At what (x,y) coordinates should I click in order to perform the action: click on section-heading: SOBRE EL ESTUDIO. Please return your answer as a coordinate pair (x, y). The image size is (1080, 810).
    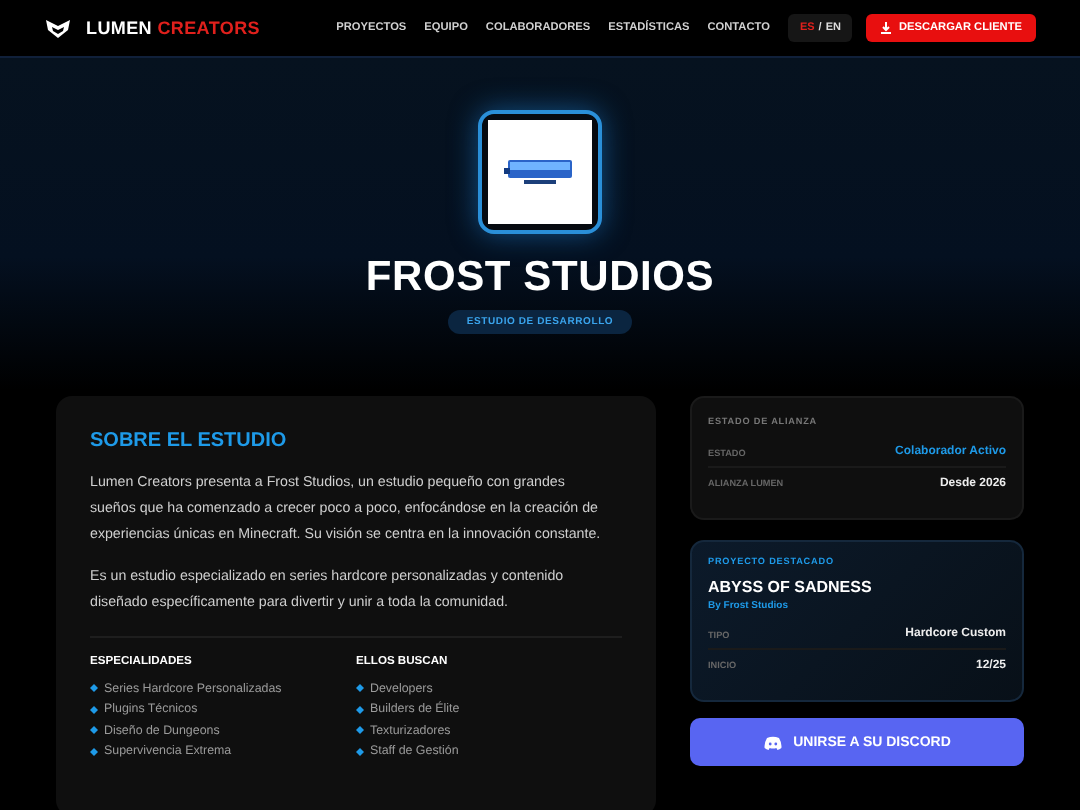
    Looking at the image, I should click on (189, 441).